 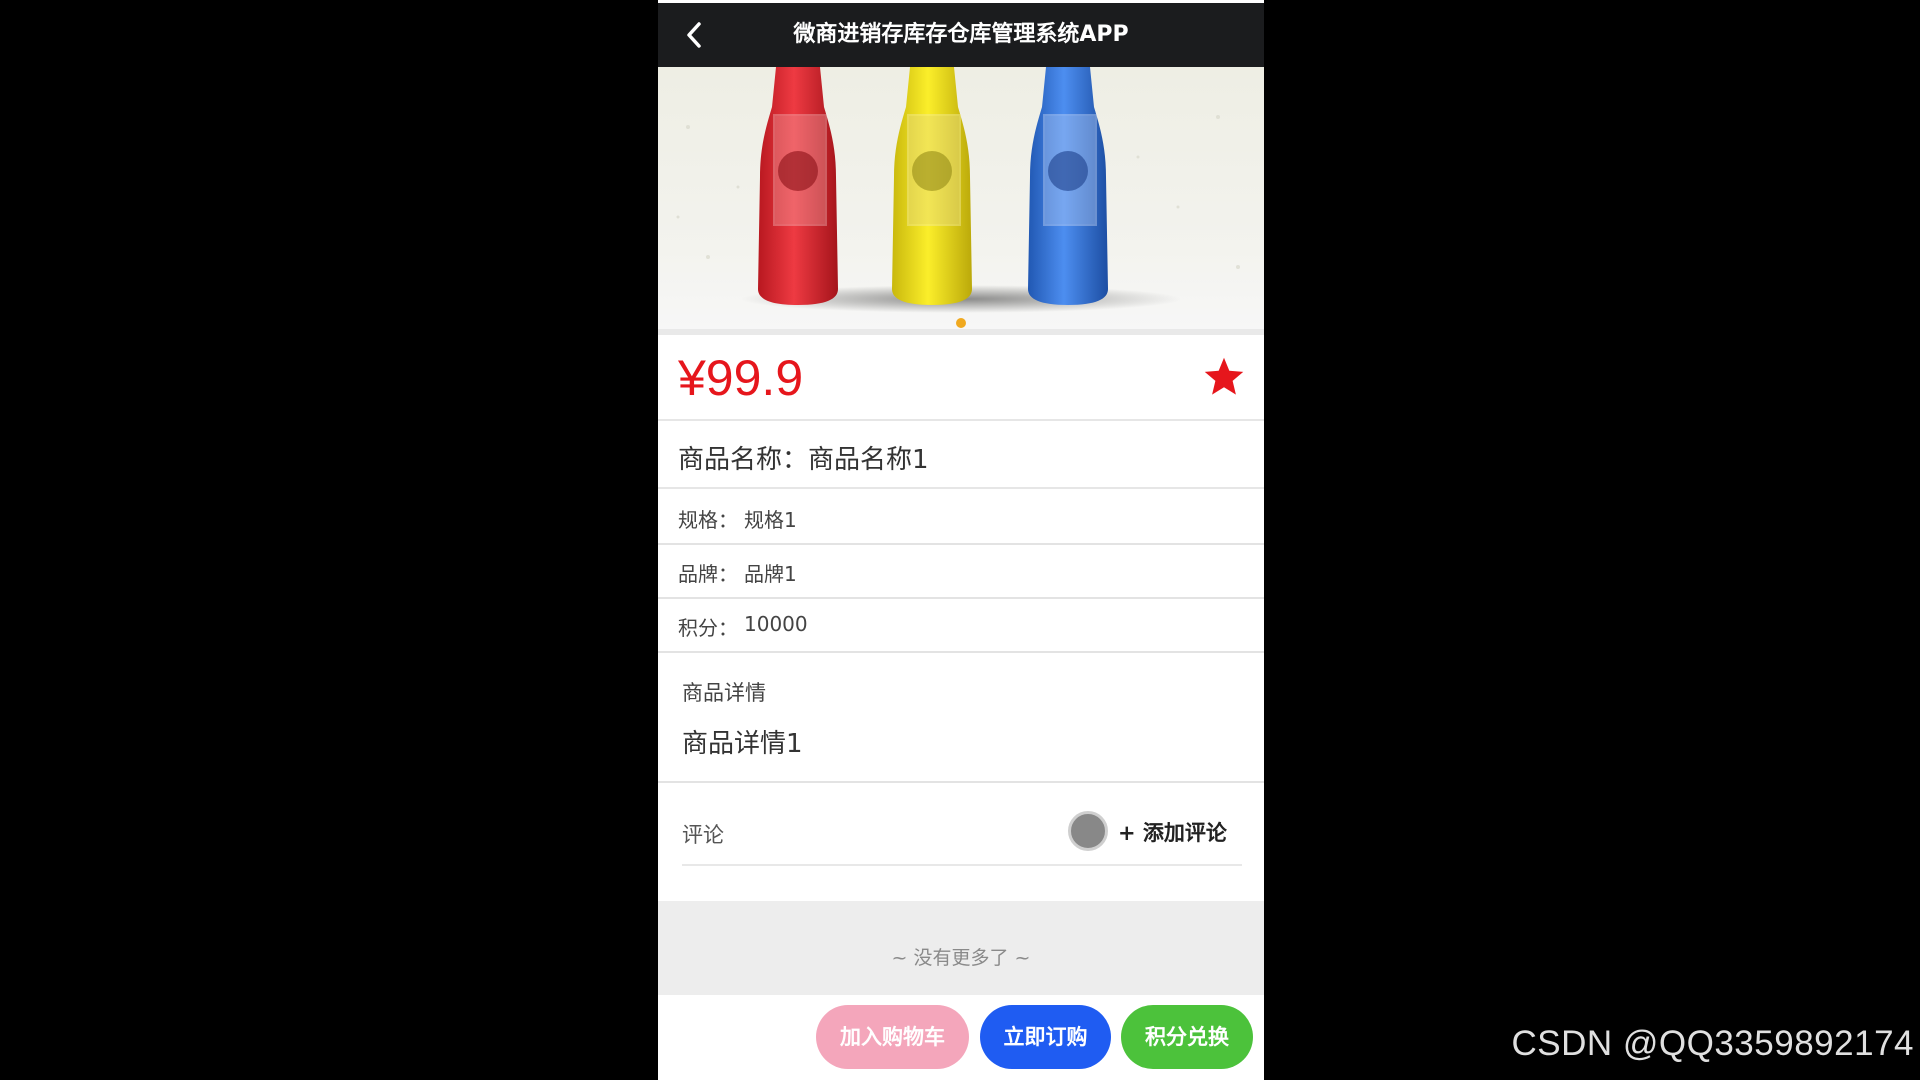 I want to click on chevron-left-icon, so click(x=694, y=35).